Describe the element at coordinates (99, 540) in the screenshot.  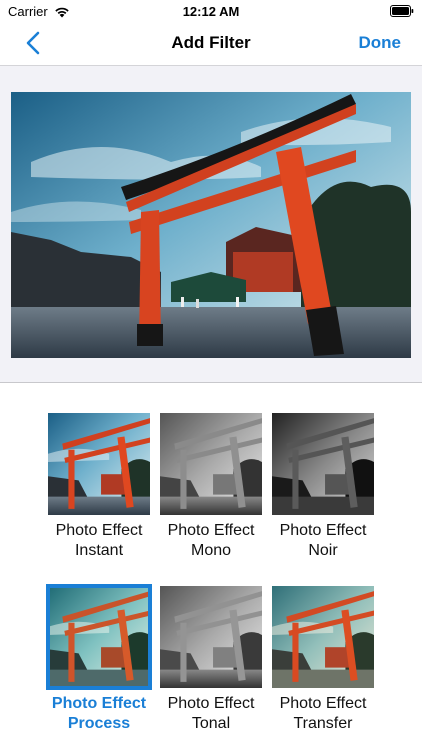
I see `filter-label: Photo Effect Instant` at that location.